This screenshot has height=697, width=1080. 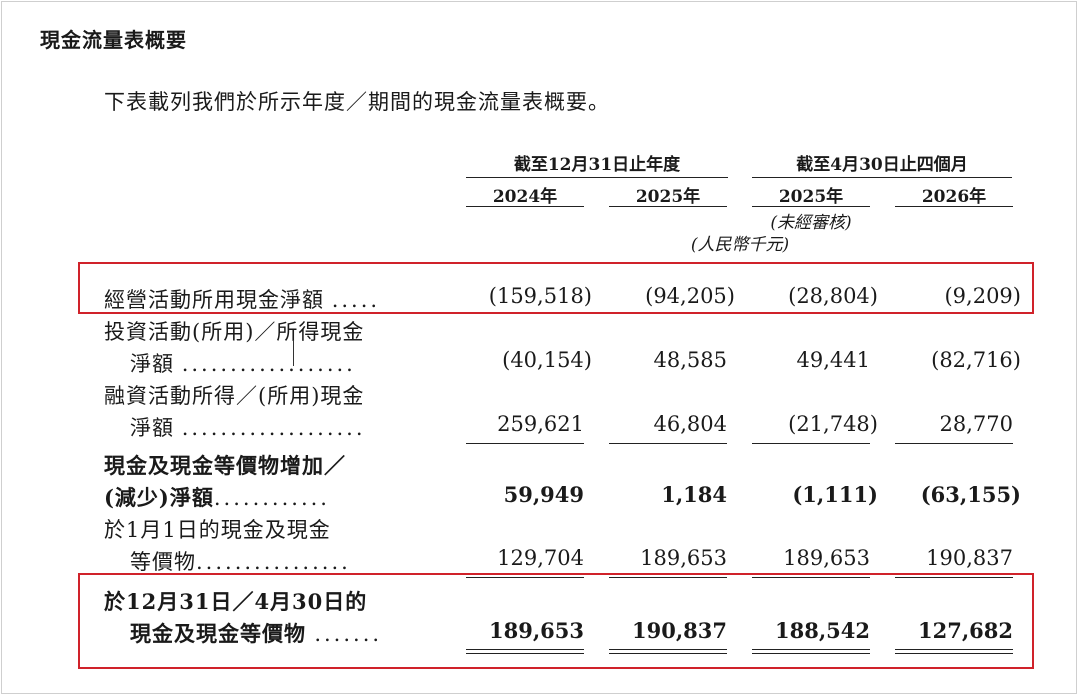 What do you see at coordinates (826, 558) in the screenshot?
I see `row-opening-2025-period: 189,653` at bounding box center [826, 558].